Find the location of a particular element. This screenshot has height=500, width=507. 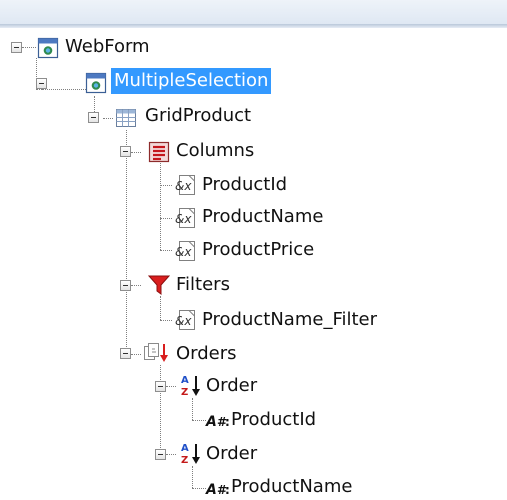

tree-node-columns: Columns is located at coordinates (215, 151).